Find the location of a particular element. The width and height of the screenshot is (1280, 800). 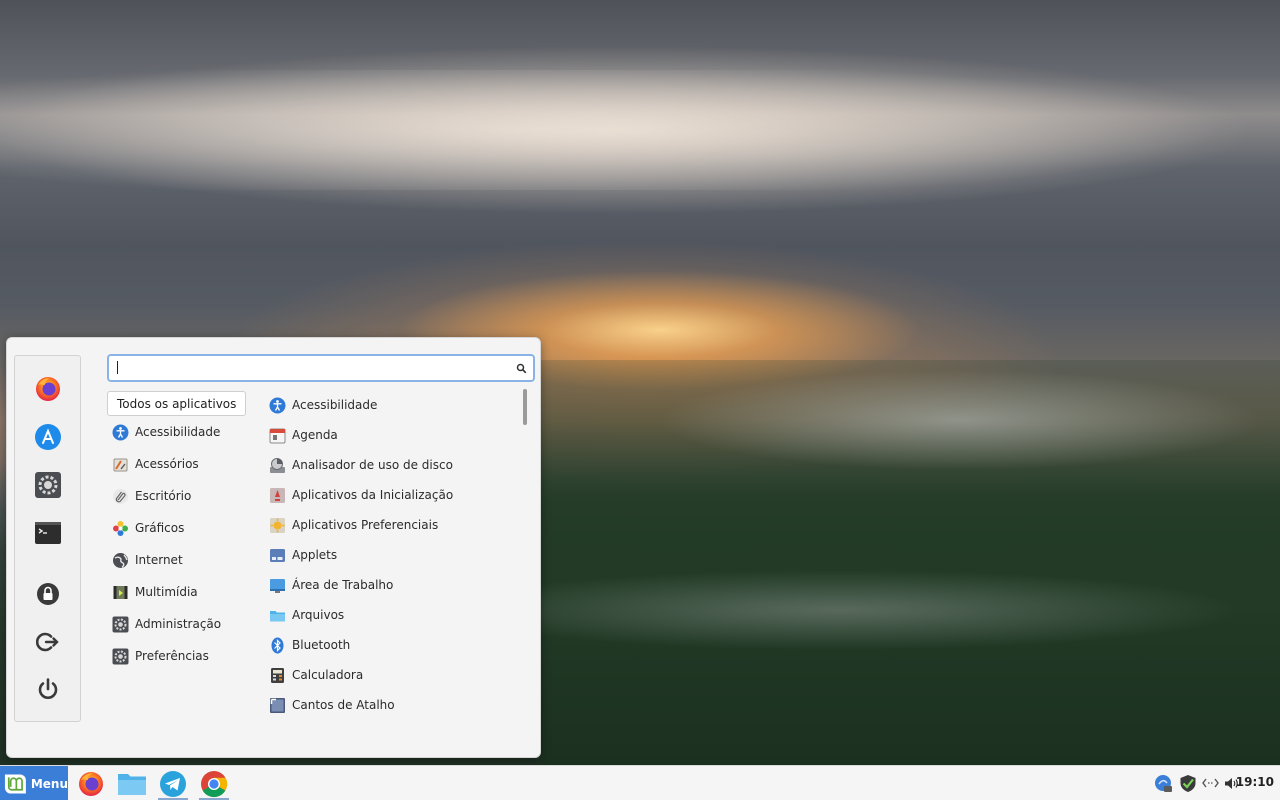

favorite-firefox is located at coordinates (48, 389).